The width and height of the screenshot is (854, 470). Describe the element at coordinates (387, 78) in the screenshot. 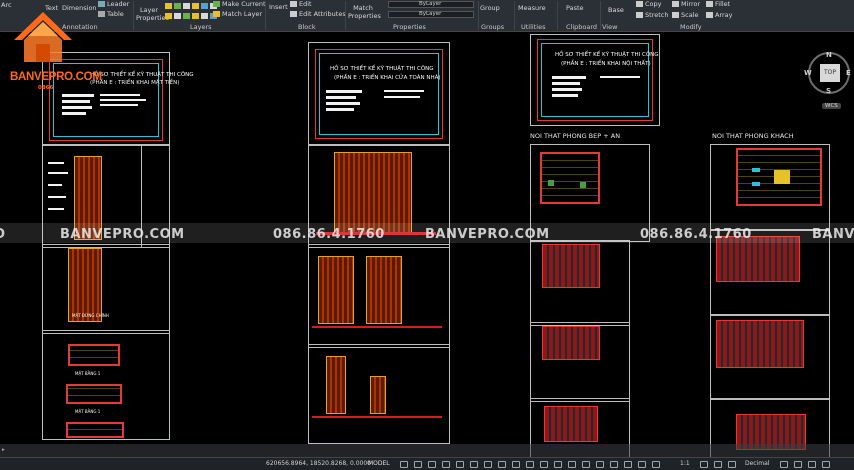

I see `sheet2-subtitle: (PHẦN E : TRIỂN KHAI CỬA TOÀN NHÀ)` at that location.